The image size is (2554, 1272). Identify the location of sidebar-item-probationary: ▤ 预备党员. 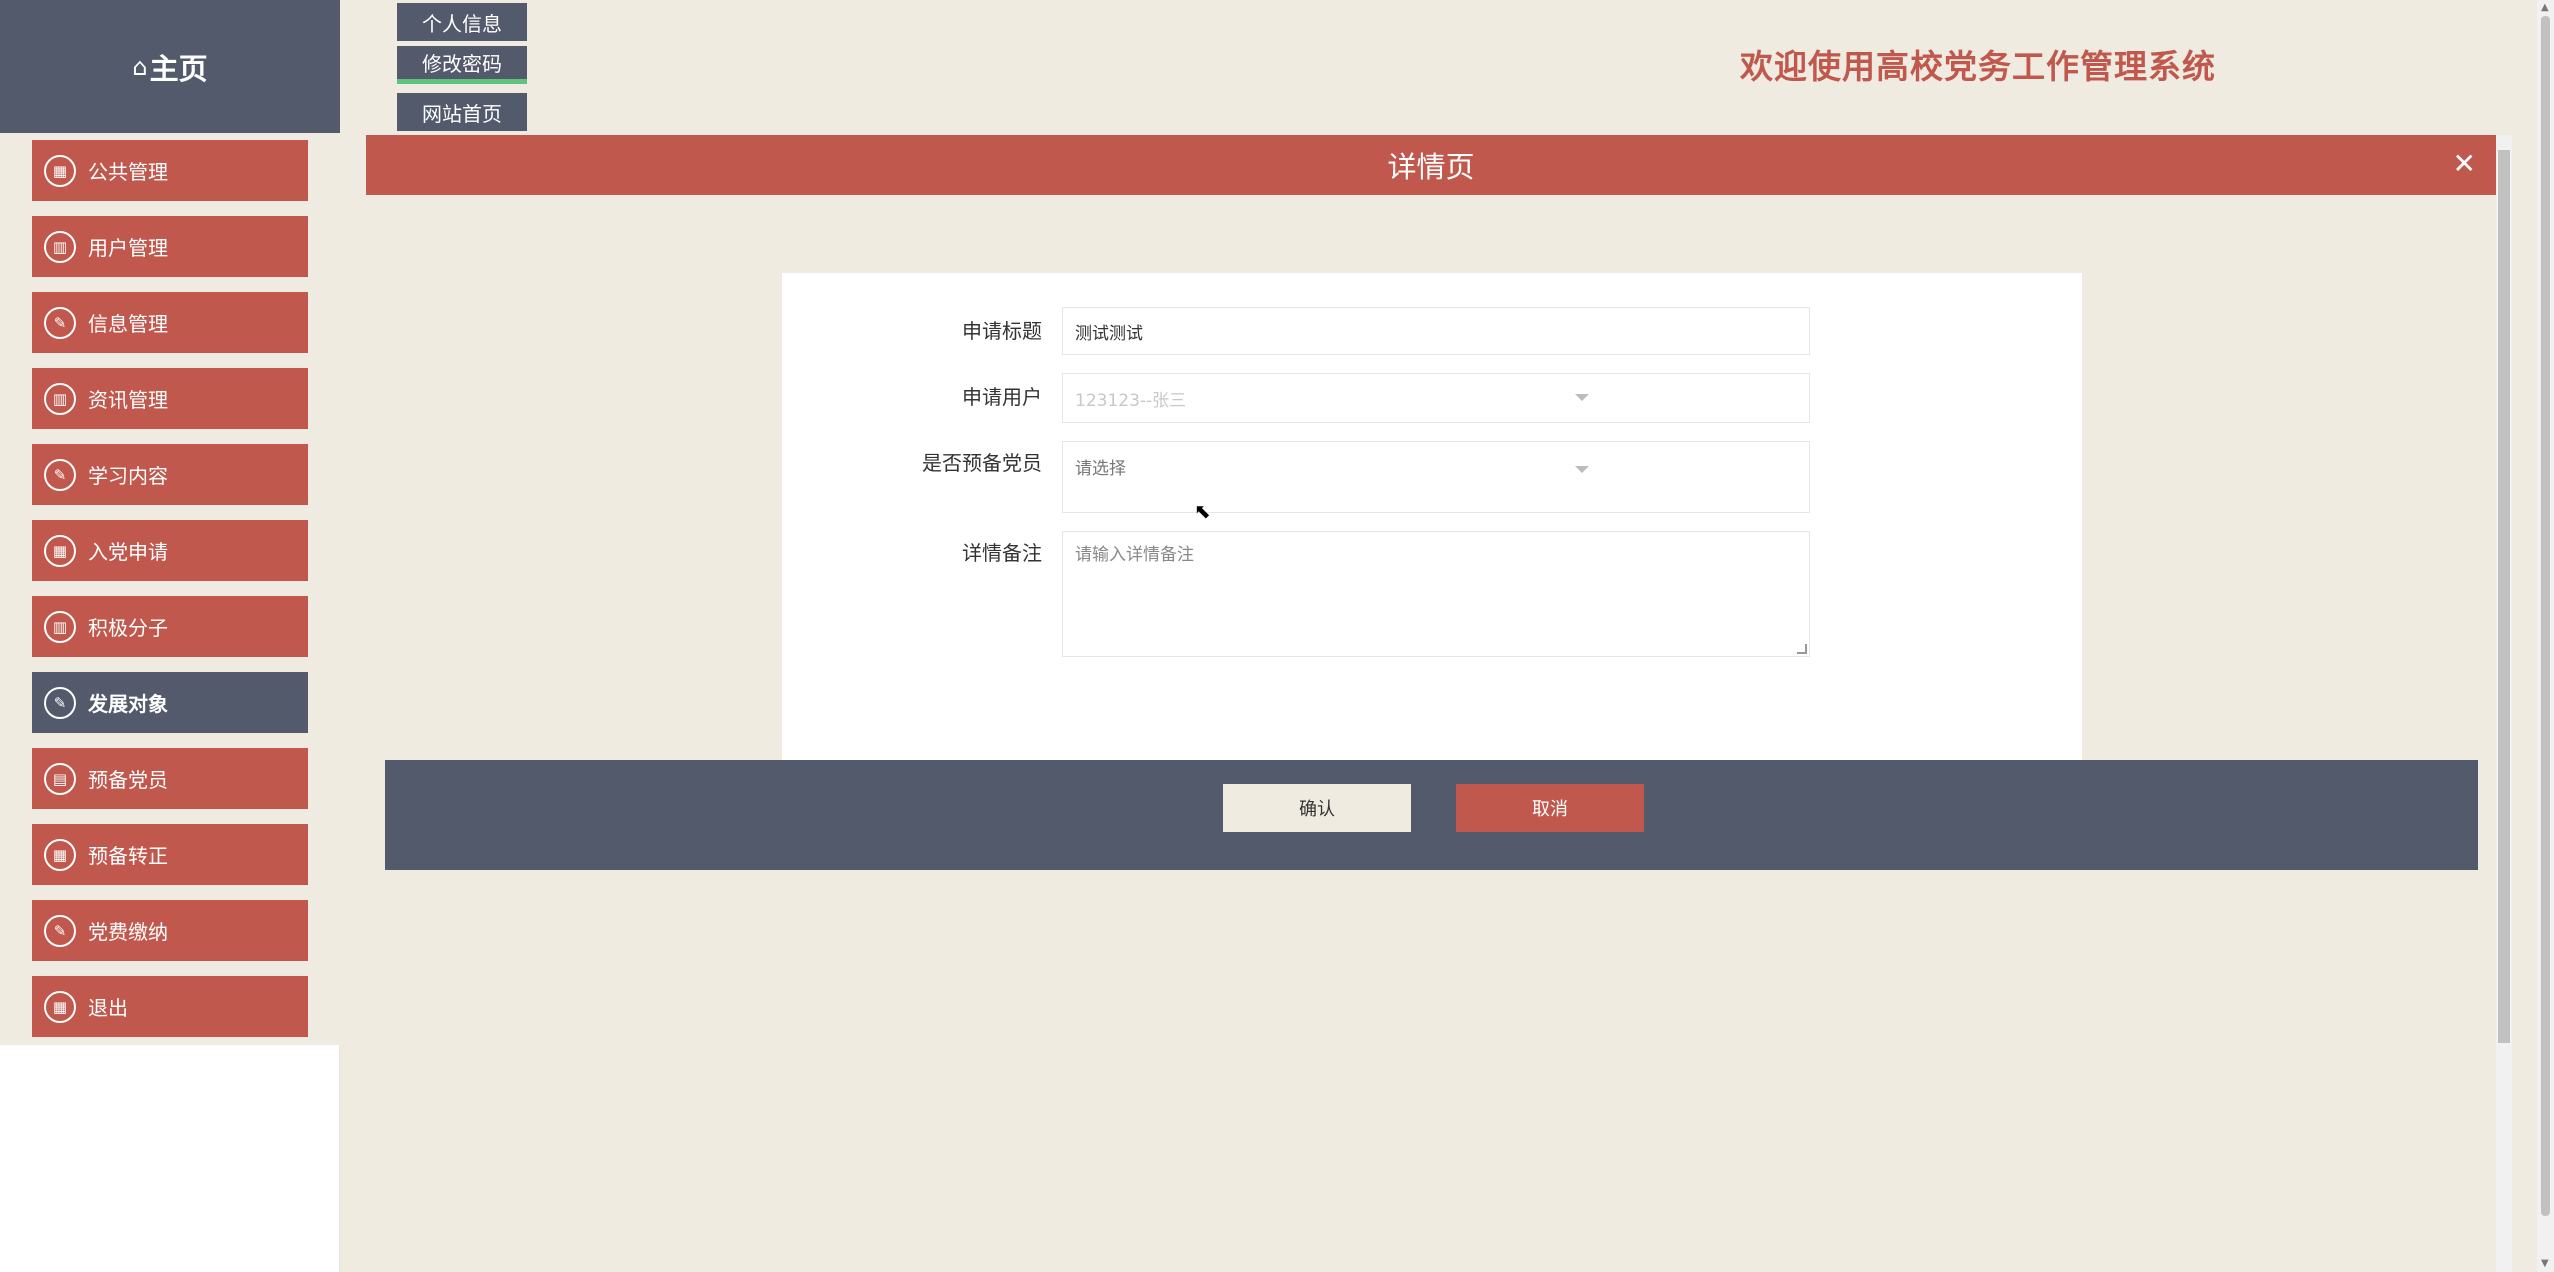
(170, 778).